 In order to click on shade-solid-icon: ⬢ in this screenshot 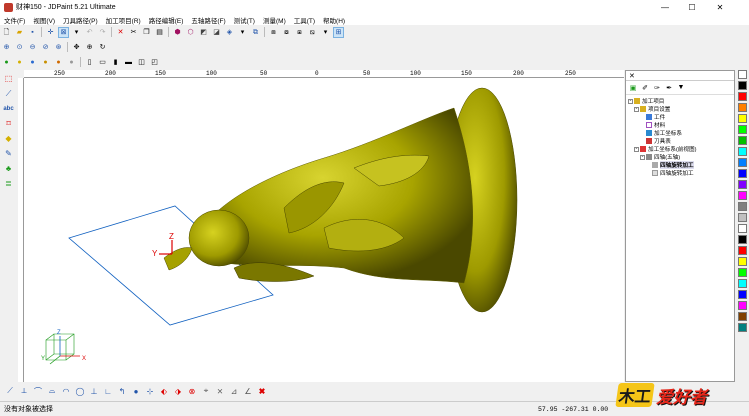, I will do `click(177, 32)`.